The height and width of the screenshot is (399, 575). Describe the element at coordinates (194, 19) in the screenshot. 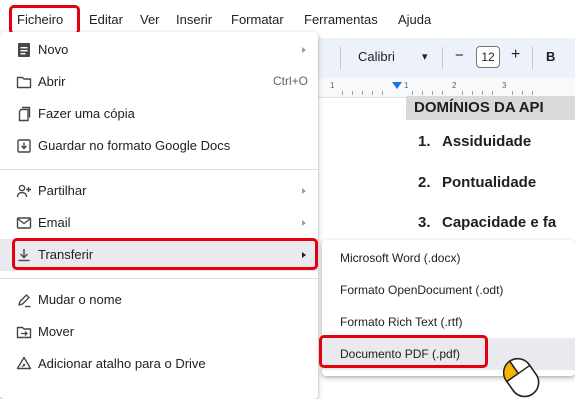

I see `menu-inserir: Inserir` at that location.